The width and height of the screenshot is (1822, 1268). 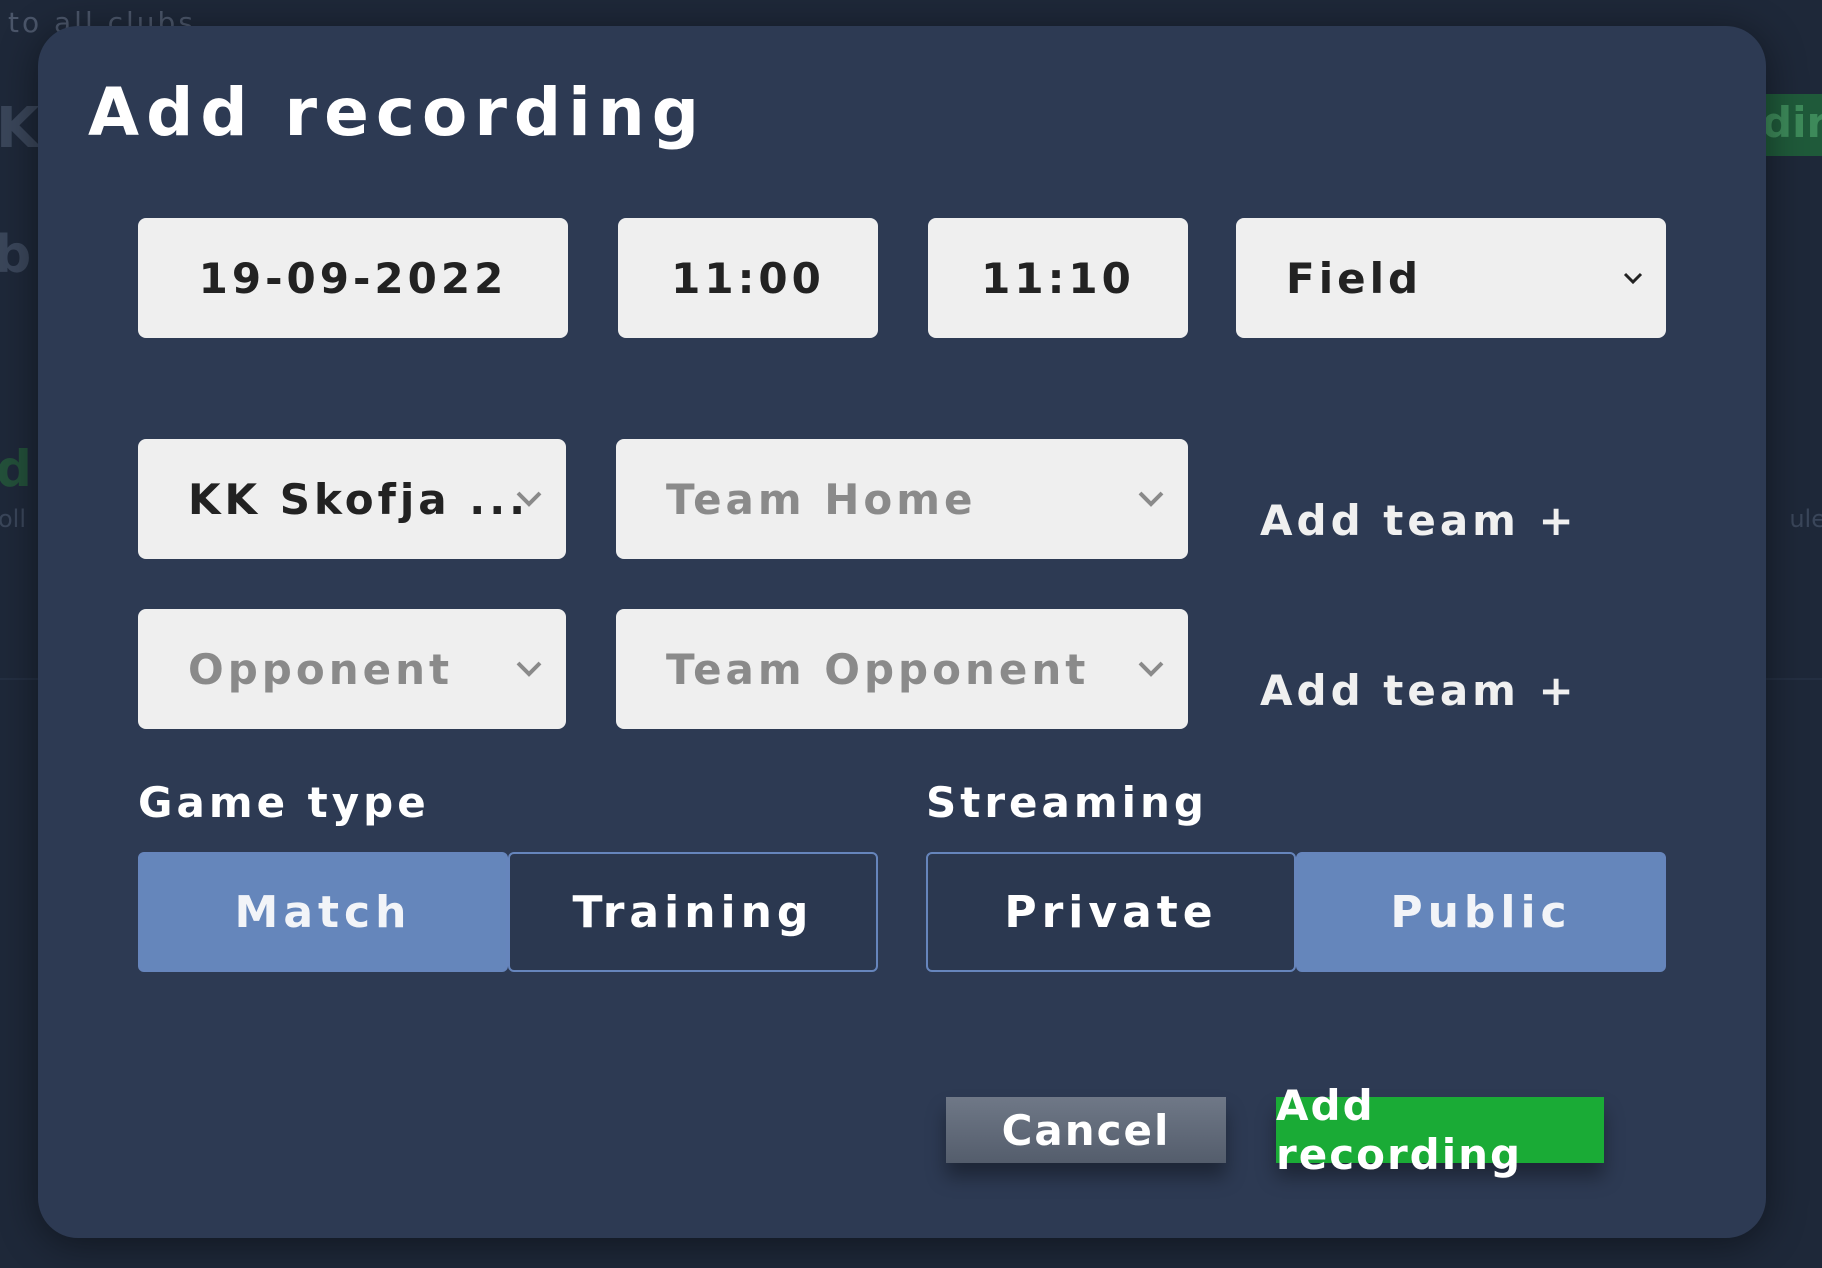 What do you see at coordinates (1419, 690) in the screenshot?
I see `add-opponent-team-link: Add team +` at bounding box center [1419, 690].